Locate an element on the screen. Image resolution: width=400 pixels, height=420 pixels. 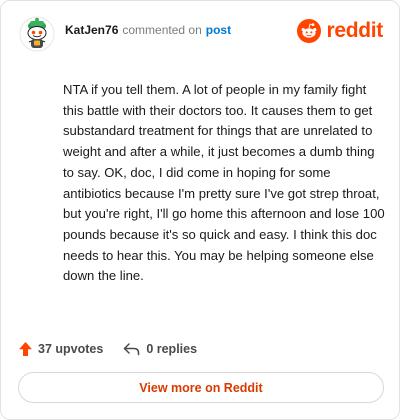
post-link: post is located at coordinates (218, 30).